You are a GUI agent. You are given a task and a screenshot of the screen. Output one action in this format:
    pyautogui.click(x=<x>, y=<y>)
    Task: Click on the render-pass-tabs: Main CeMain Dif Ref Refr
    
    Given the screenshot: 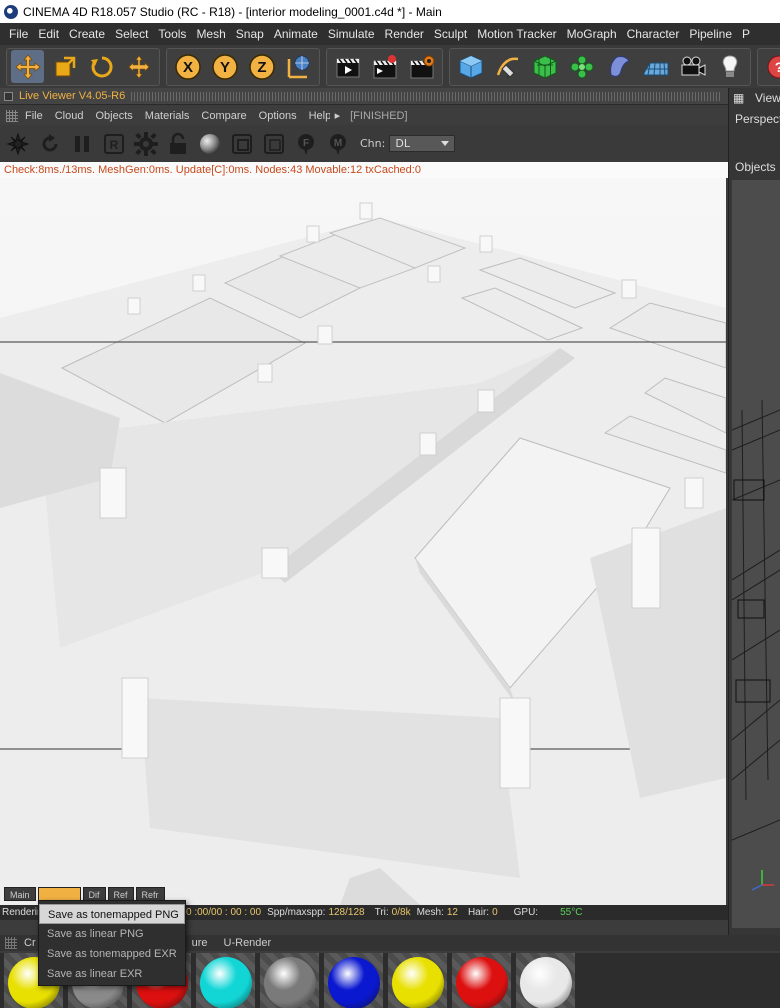 What is the action you would take?
    pyautogui.click(x=84, y=894)
    